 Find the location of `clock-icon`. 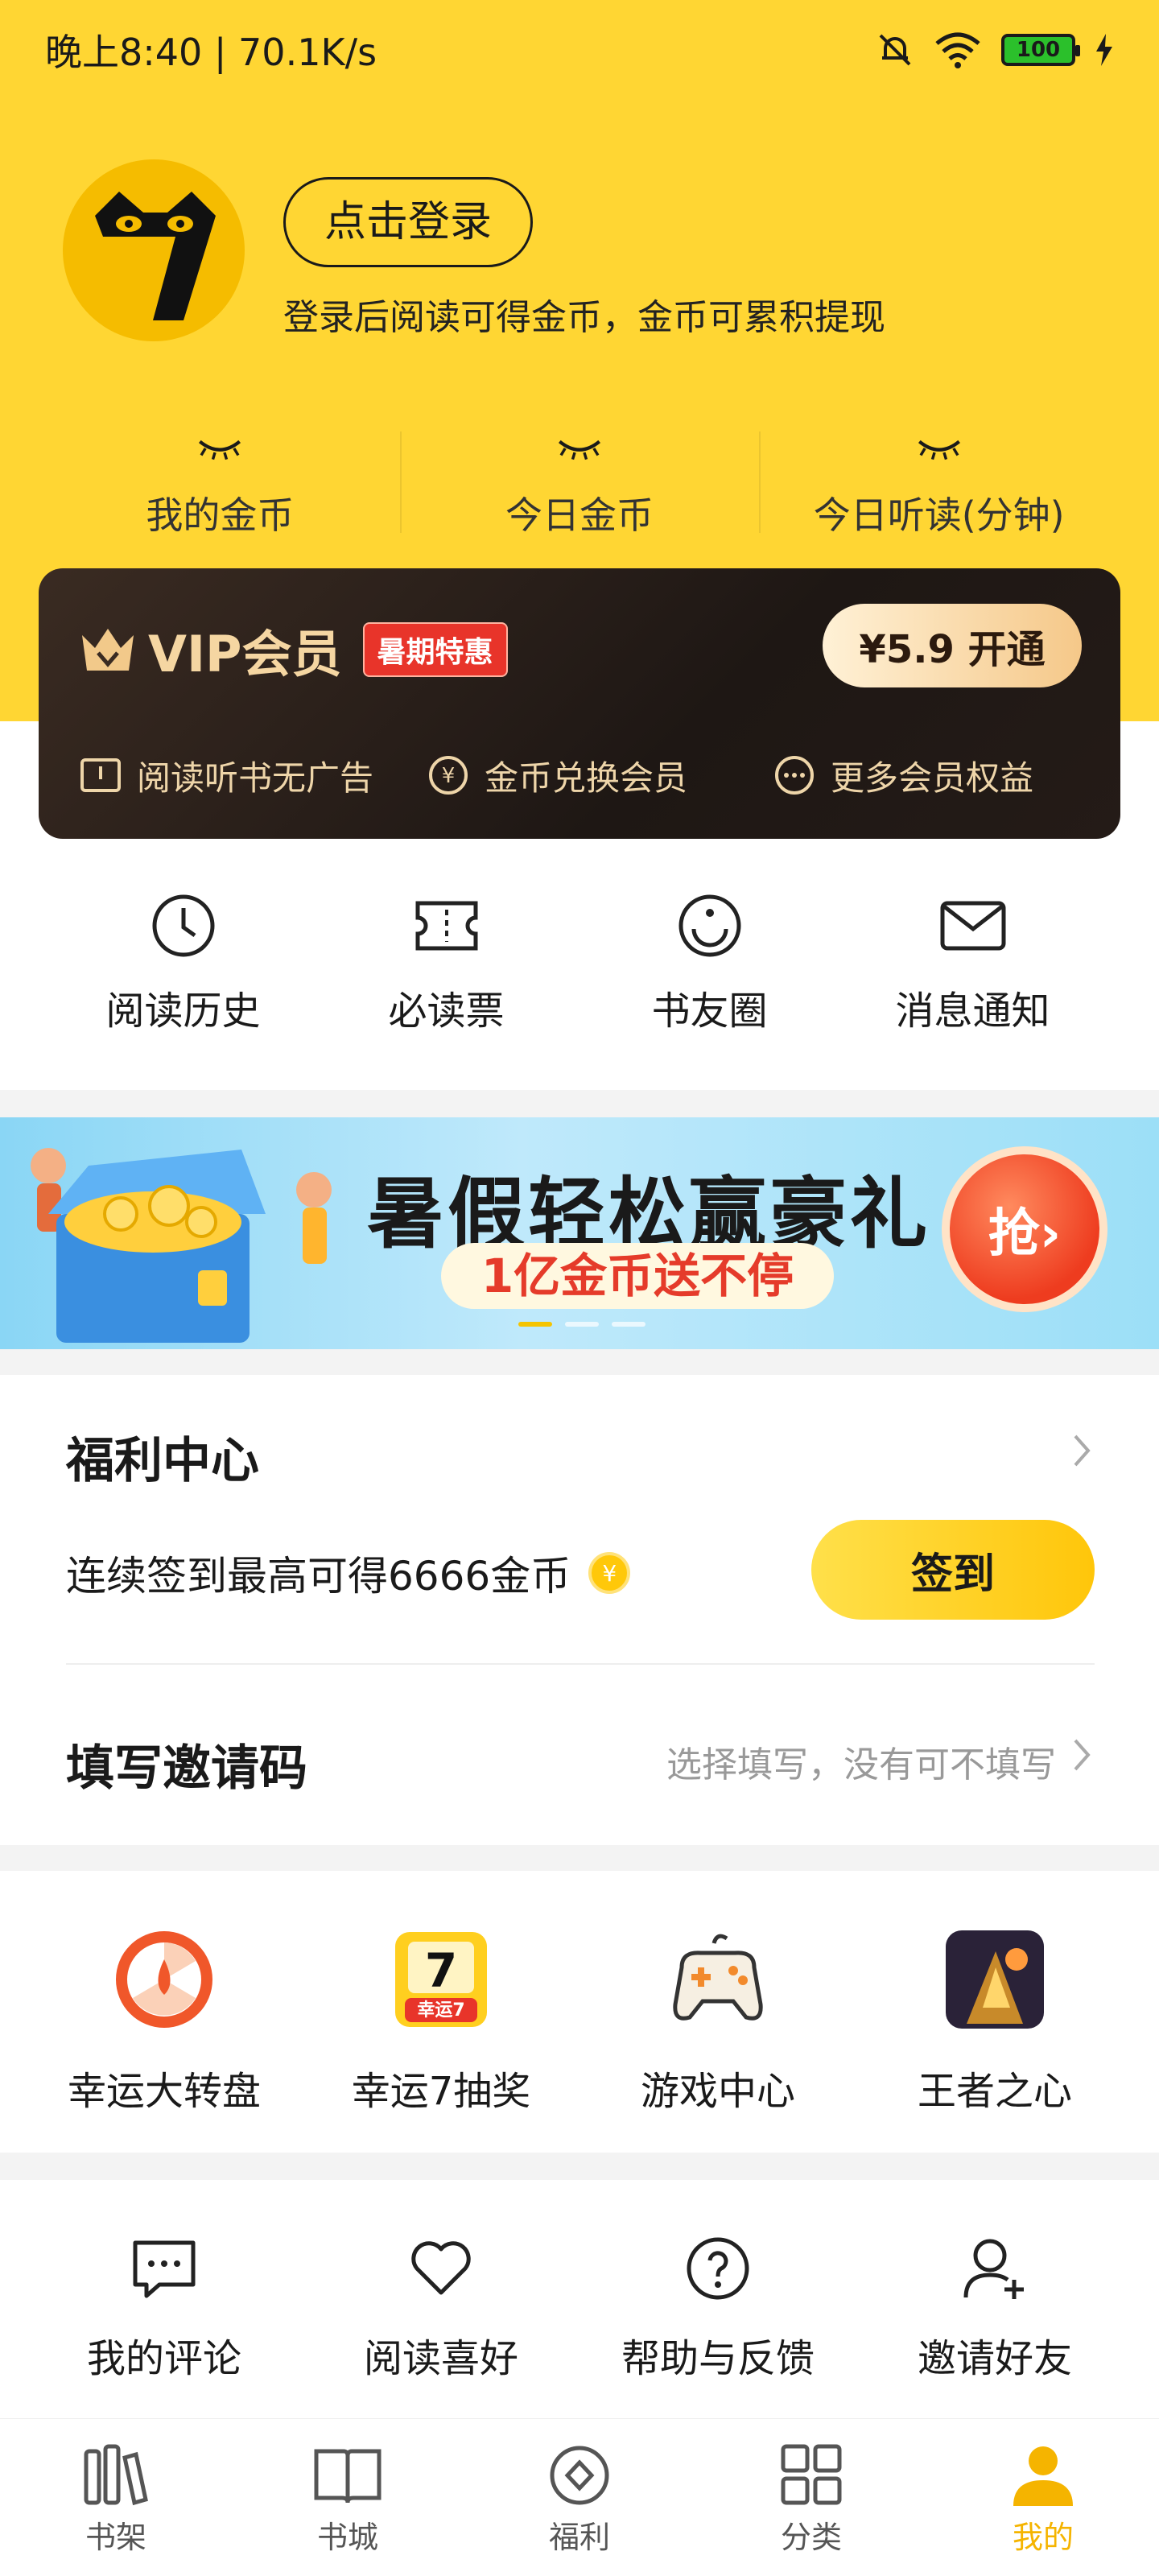

clock-icon is located at coordinates (183, 926).